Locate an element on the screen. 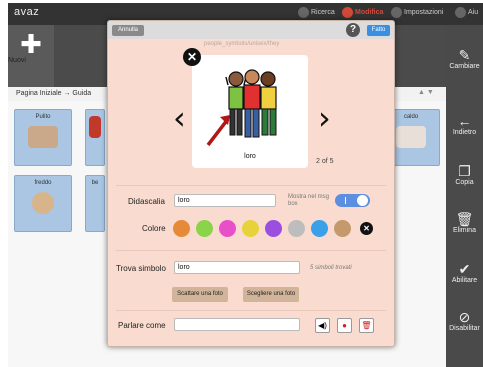 This screenshot has width=483, height=367. menu-help: Aiu is located at coordinates (466, 12).